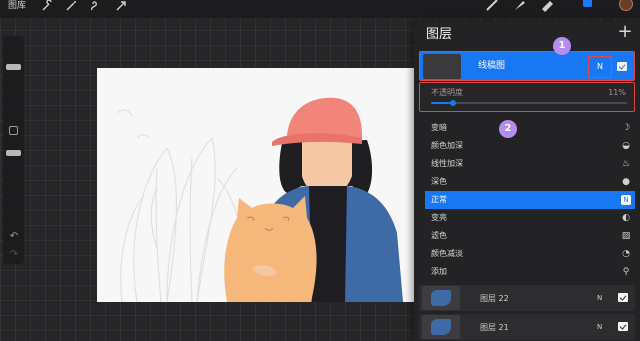 This screenshot has height=341, width=640. Describe the element at coordinates (625, 32) in the screenshot. I see `plus-icon: +` at that location.